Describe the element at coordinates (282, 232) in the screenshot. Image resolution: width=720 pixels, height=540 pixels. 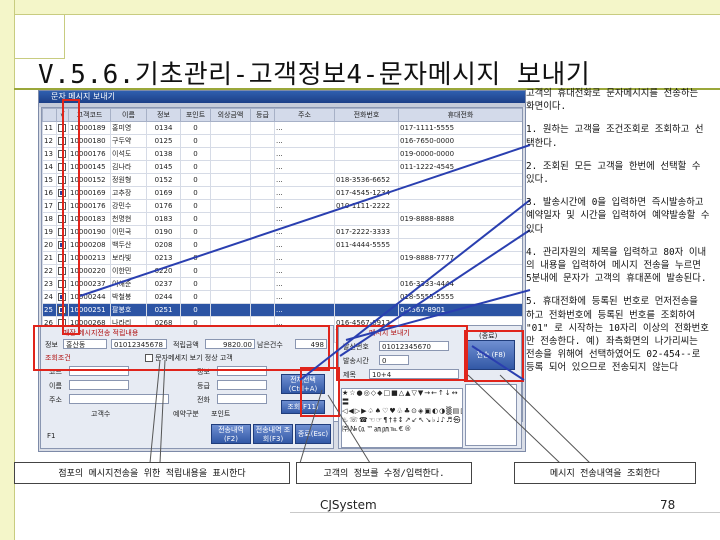
I see `table-row: 19 10000190 이민국 0190 0... 017-2222-3333` at that location.